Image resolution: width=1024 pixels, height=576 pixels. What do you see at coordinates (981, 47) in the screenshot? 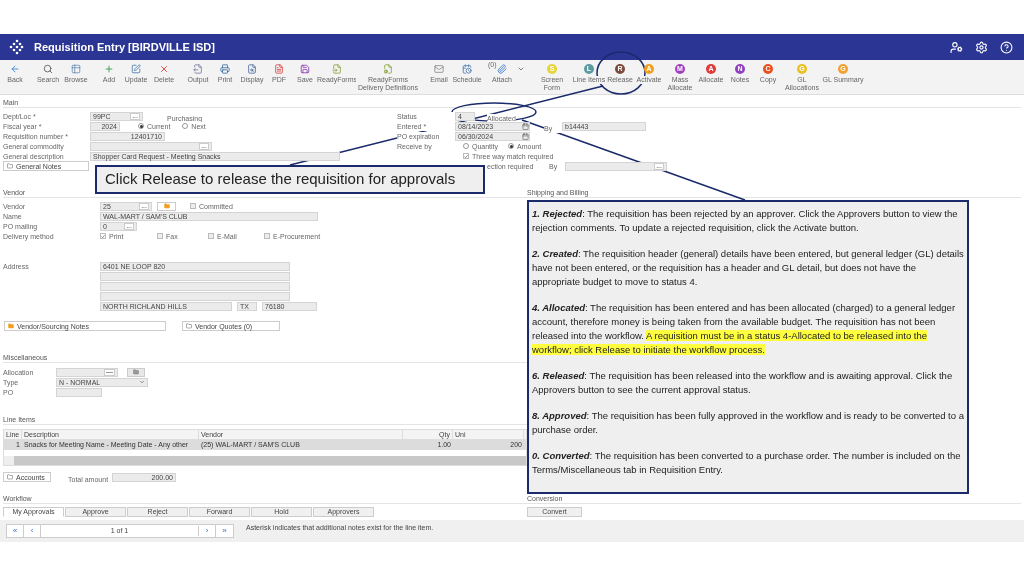
I see `settings-icon` at bounding box center [981, 47].